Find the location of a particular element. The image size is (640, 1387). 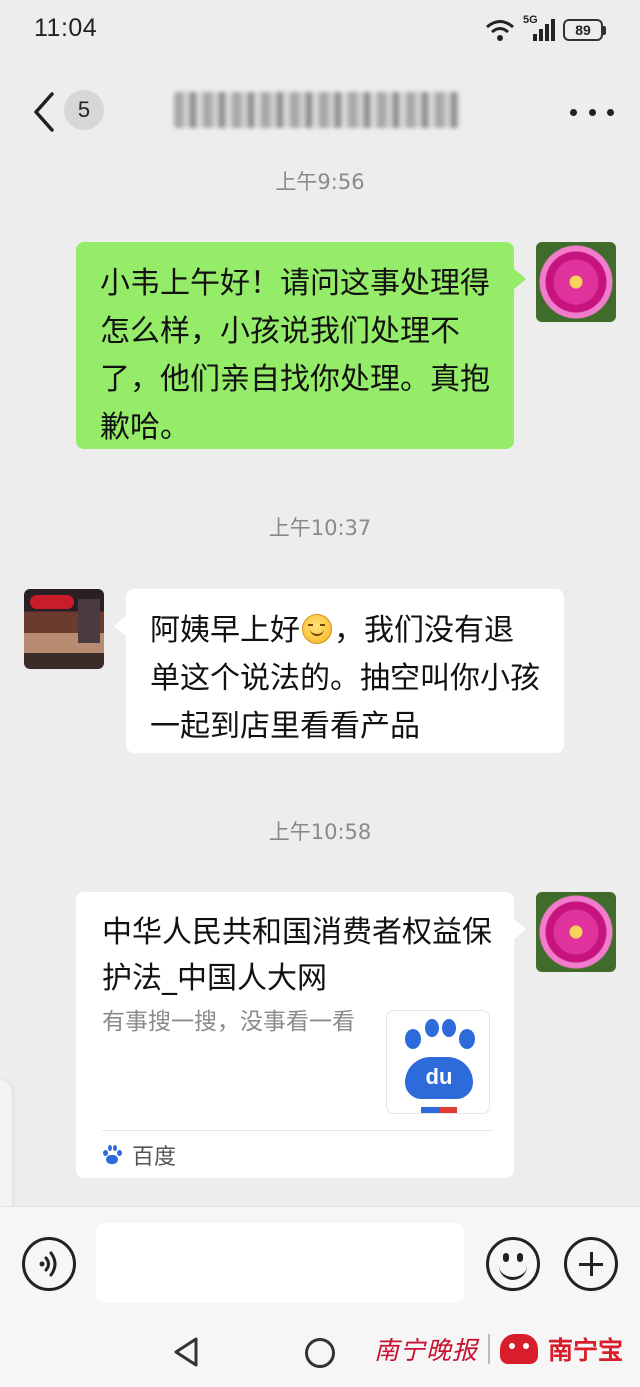

watermark: 南宁晚报 南宁宝 is located at coordinates (498, 1349).